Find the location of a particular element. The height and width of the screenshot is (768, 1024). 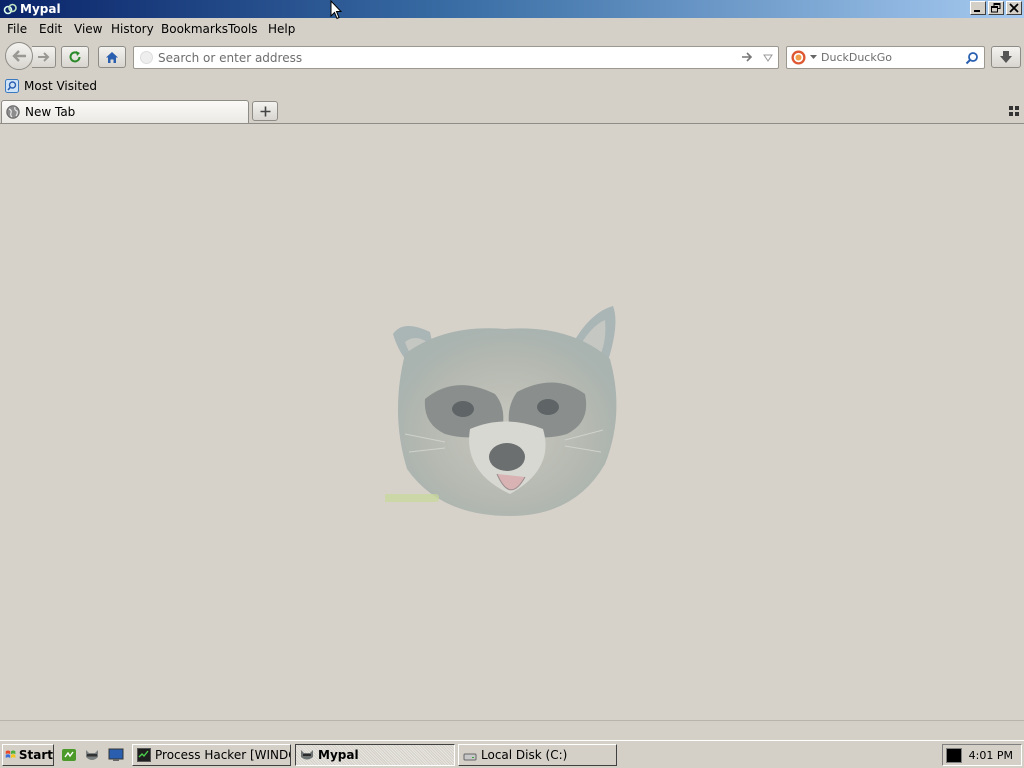

back-button is located at coordinates (19, 56).